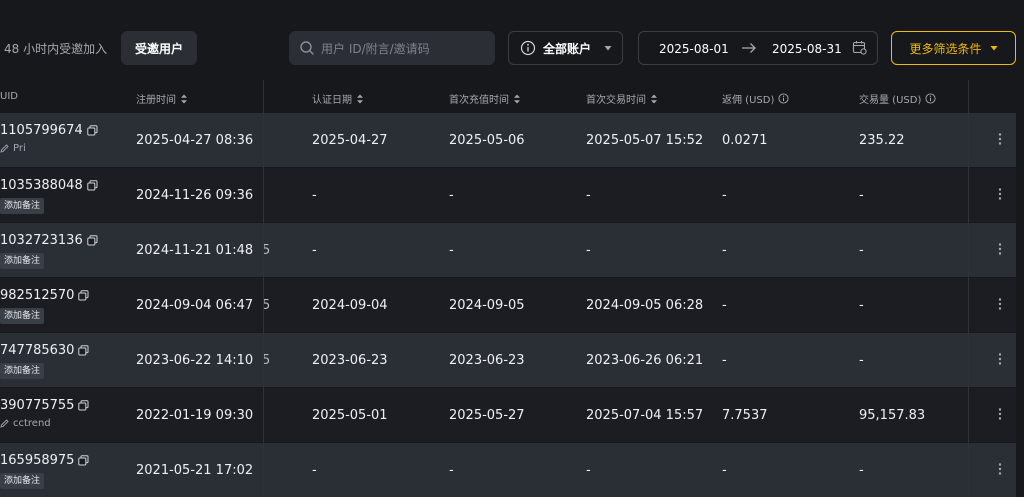 Image resolution: width=1024 pixels, height=497 pixels. I want to click on column-header-first-trade: 首次交易时间, so click(622, 98).